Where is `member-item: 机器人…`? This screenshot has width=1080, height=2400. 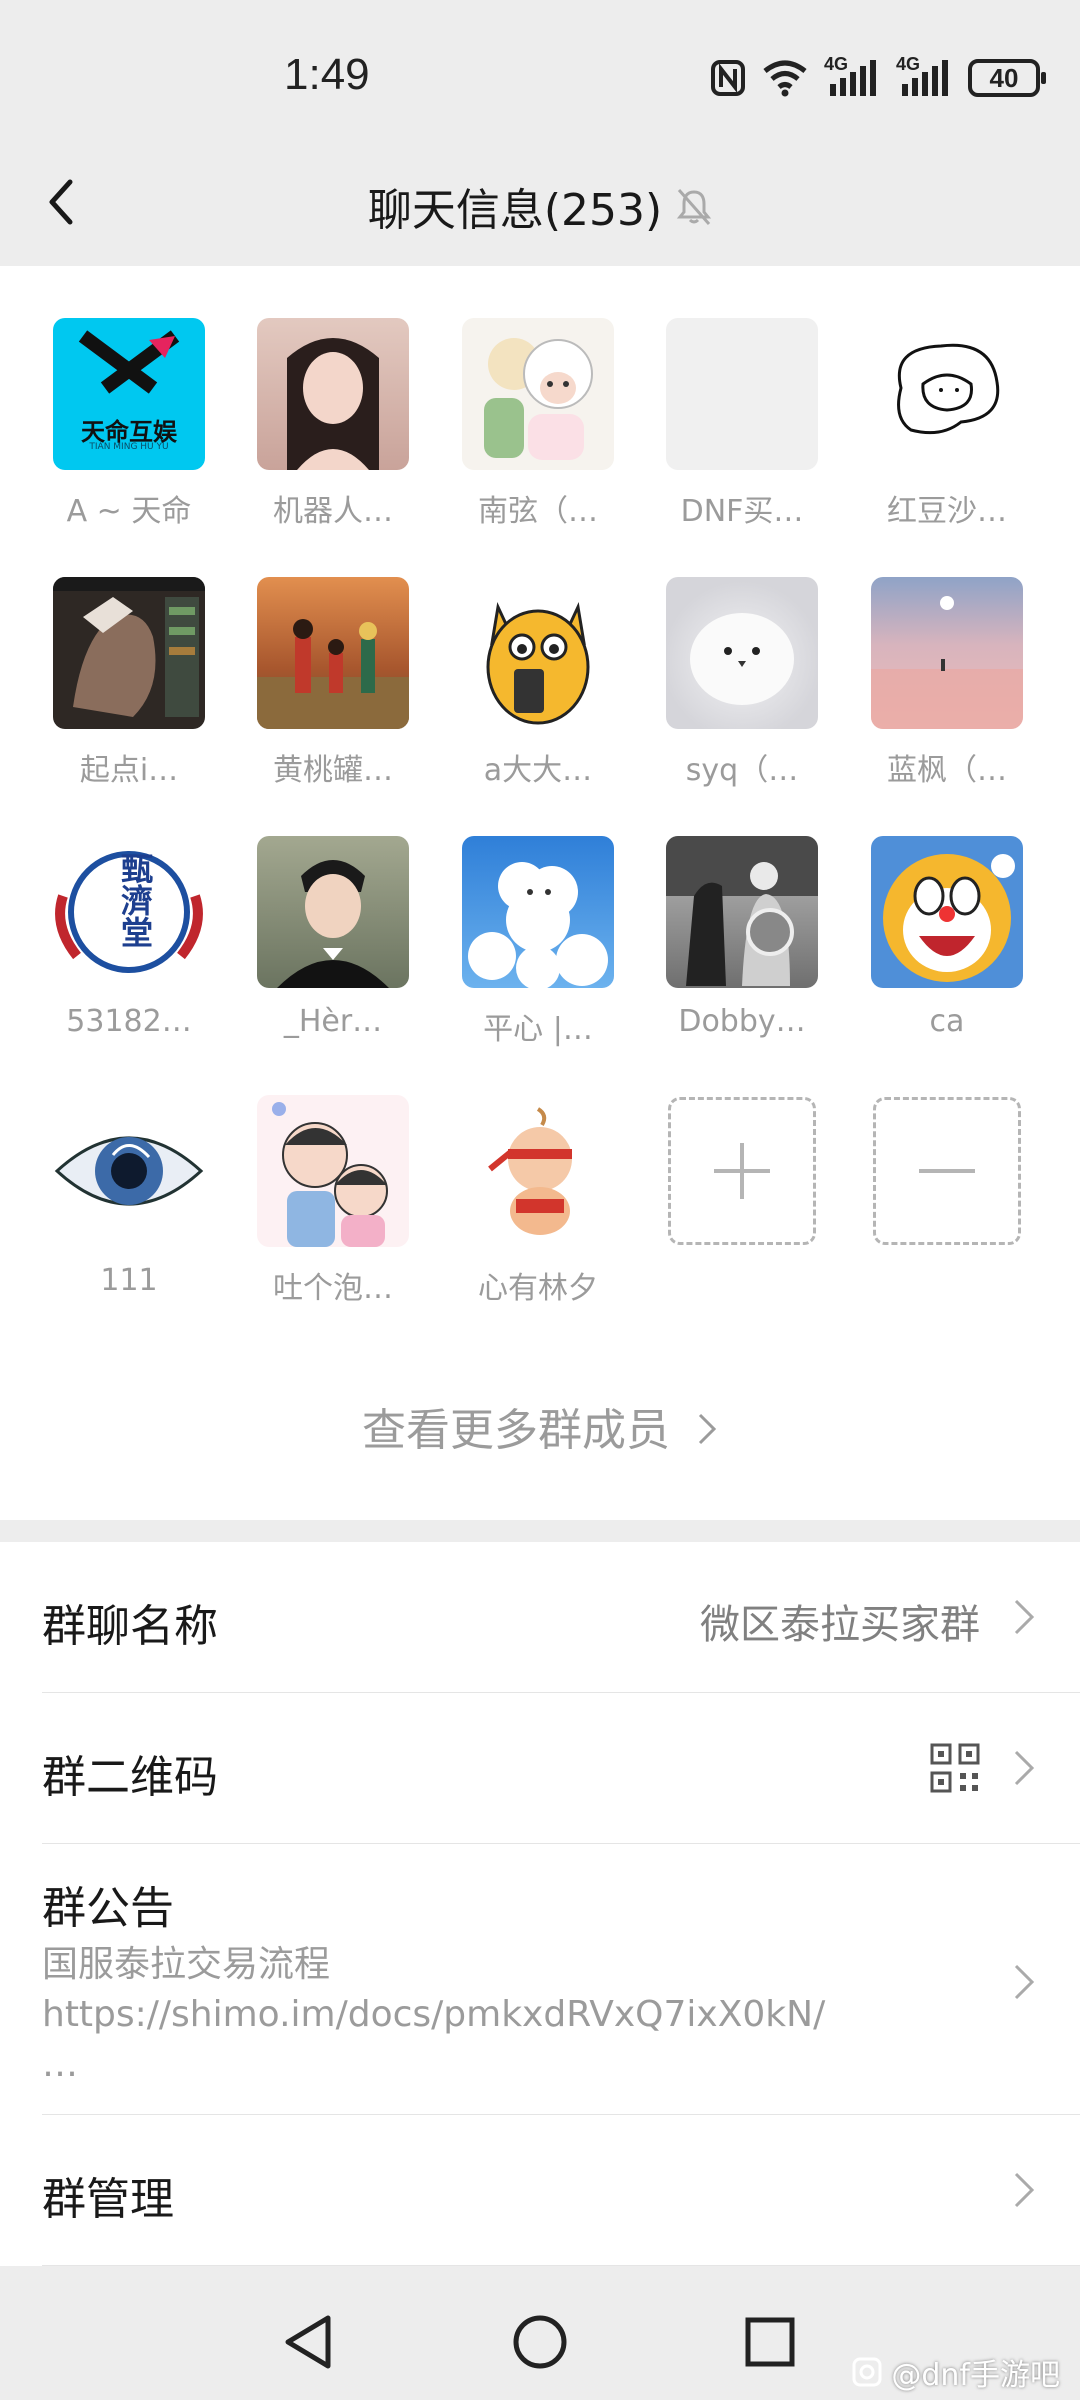 member-item: 机器人… is located at coordinates (333, 424).